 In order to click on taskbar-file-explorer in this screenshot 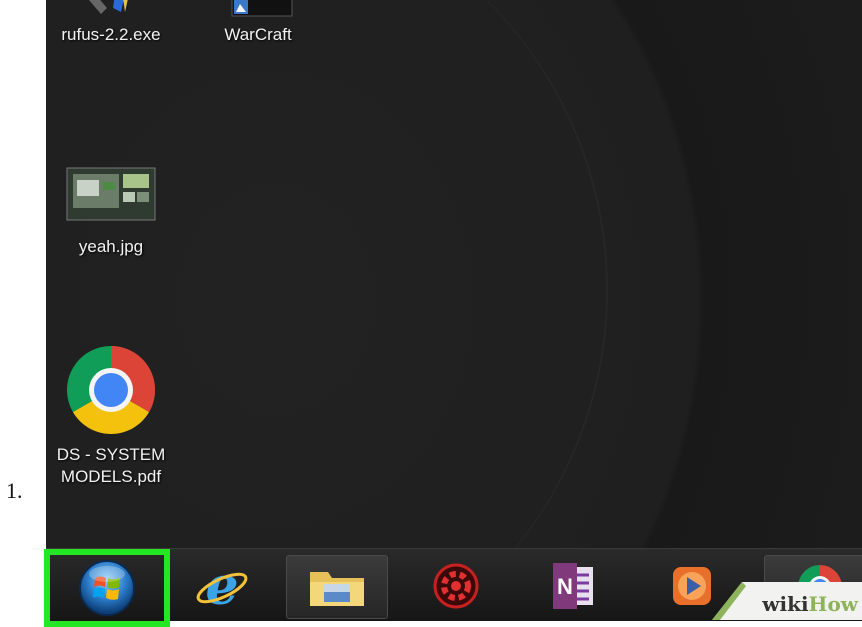, I will do `click(337, 587)`.